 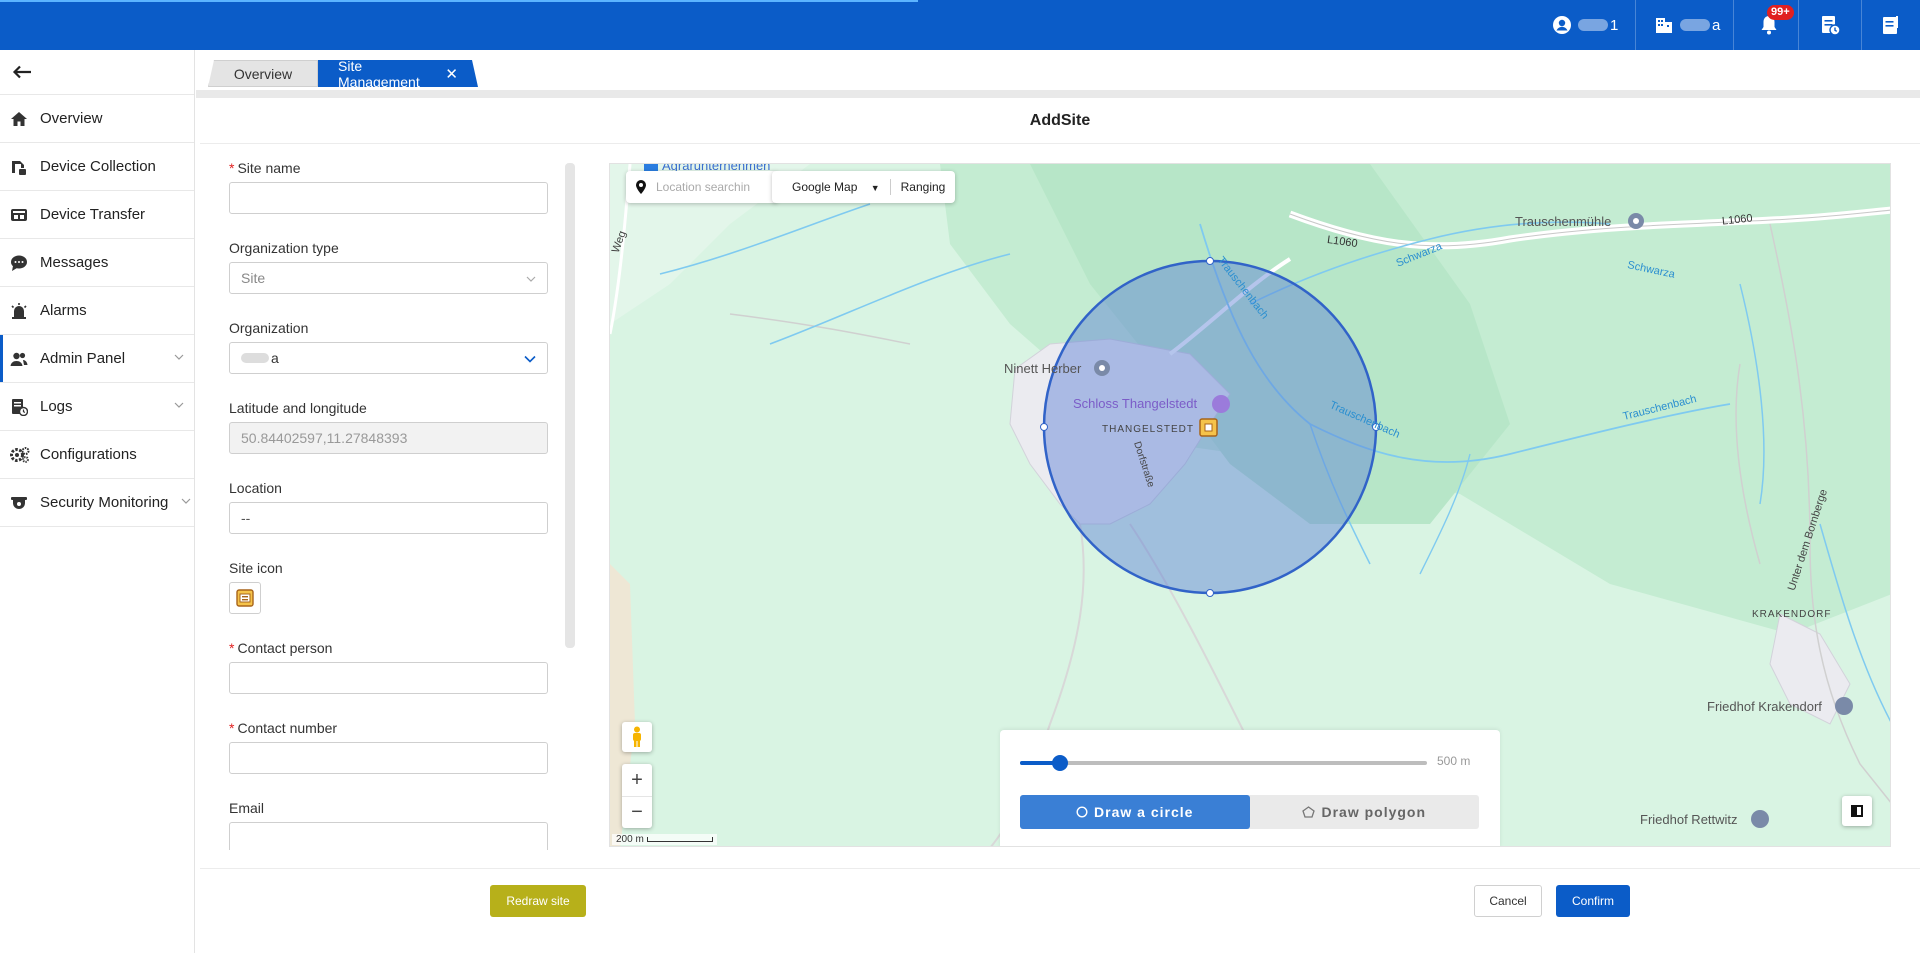 I want to click on draw-circle-label: Draw a circle, so click(x=1144, y=812).